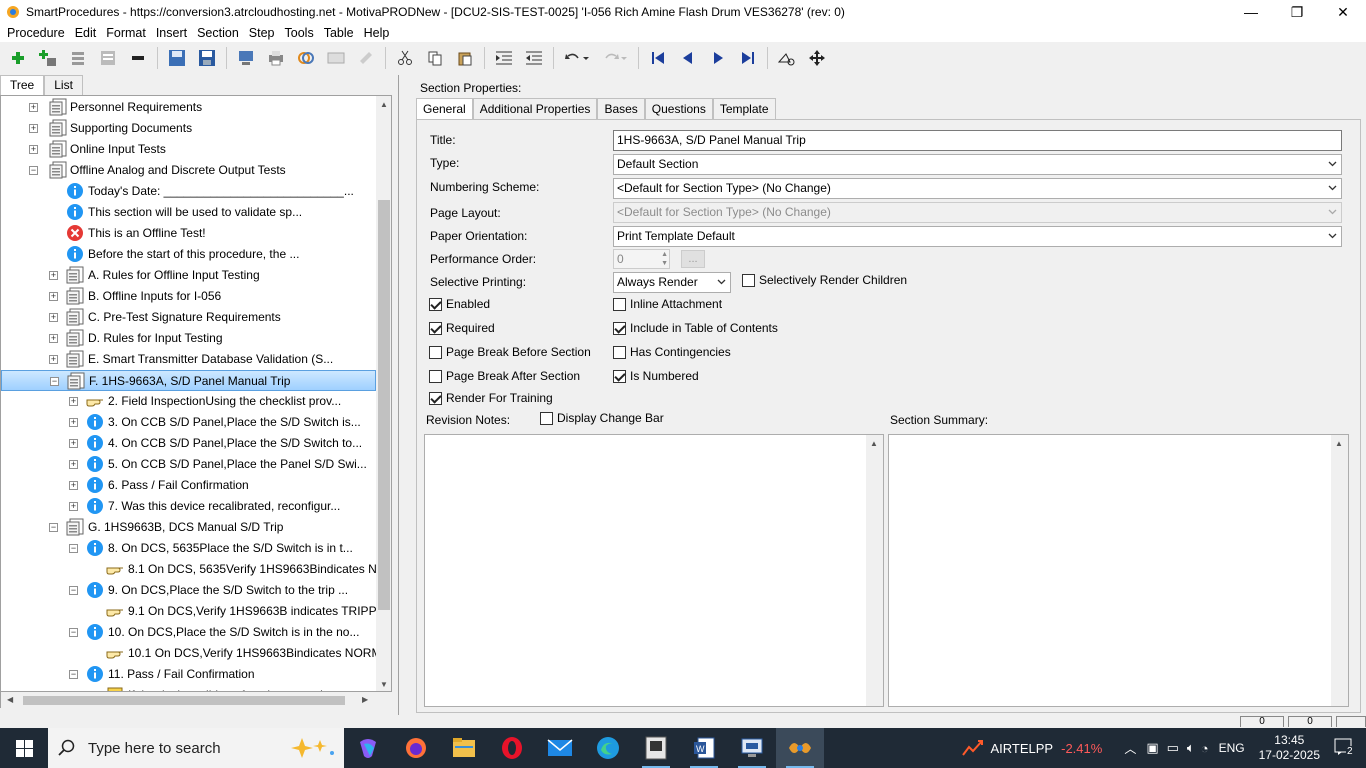 The height and width of the screenshot is (768, 1366). What do you see at coordinates (800, 748) in the screenshot?
I see `taskbar-smartprocedures-icon` at bounding box center [800, 748].